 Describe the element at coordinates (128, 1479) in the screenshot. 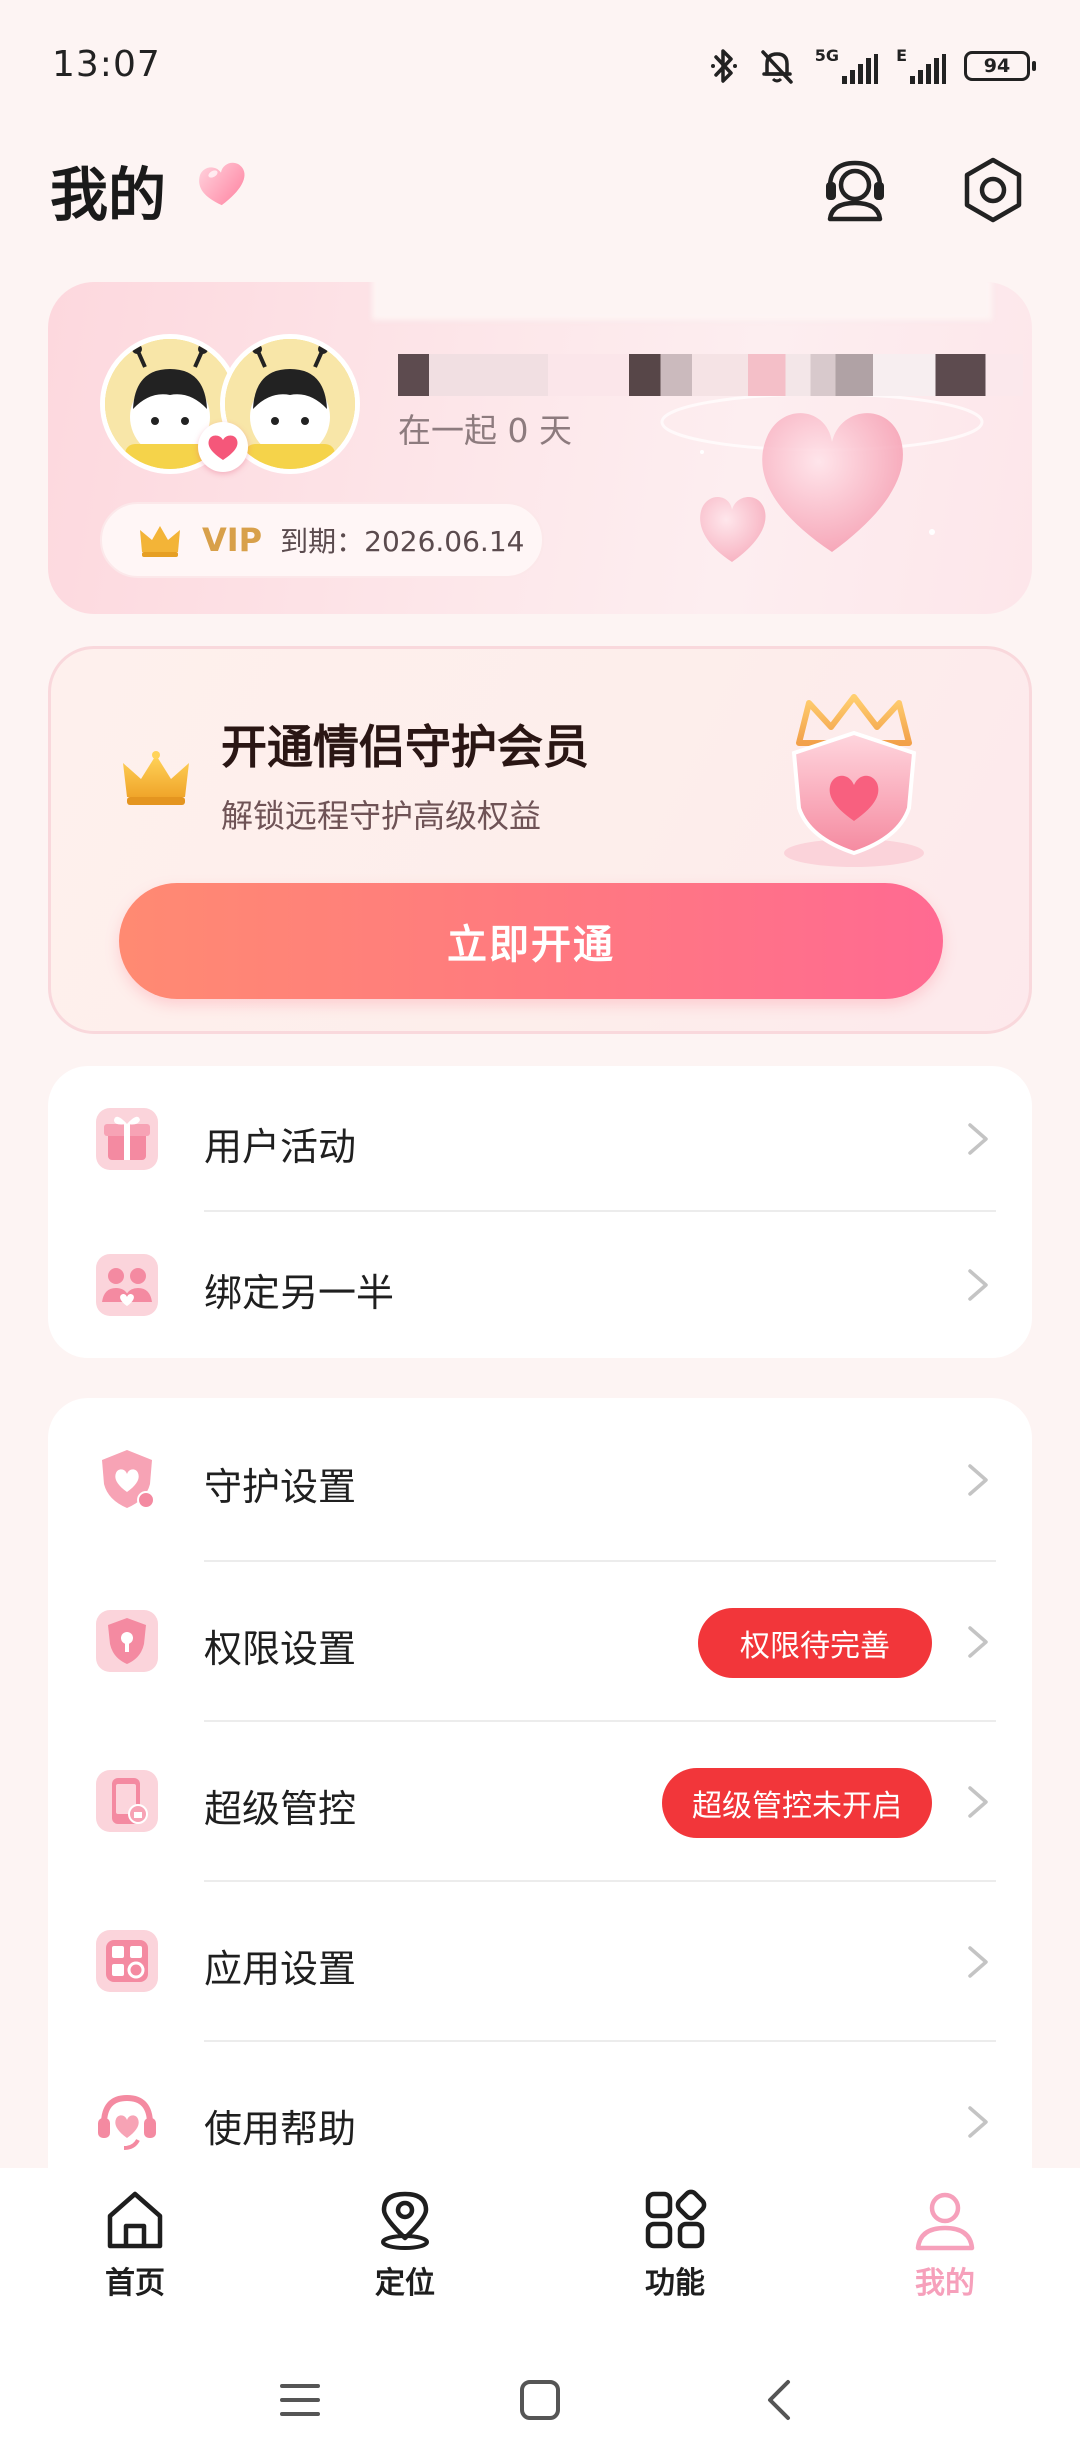

I see `shield-heart-icon` at that location.